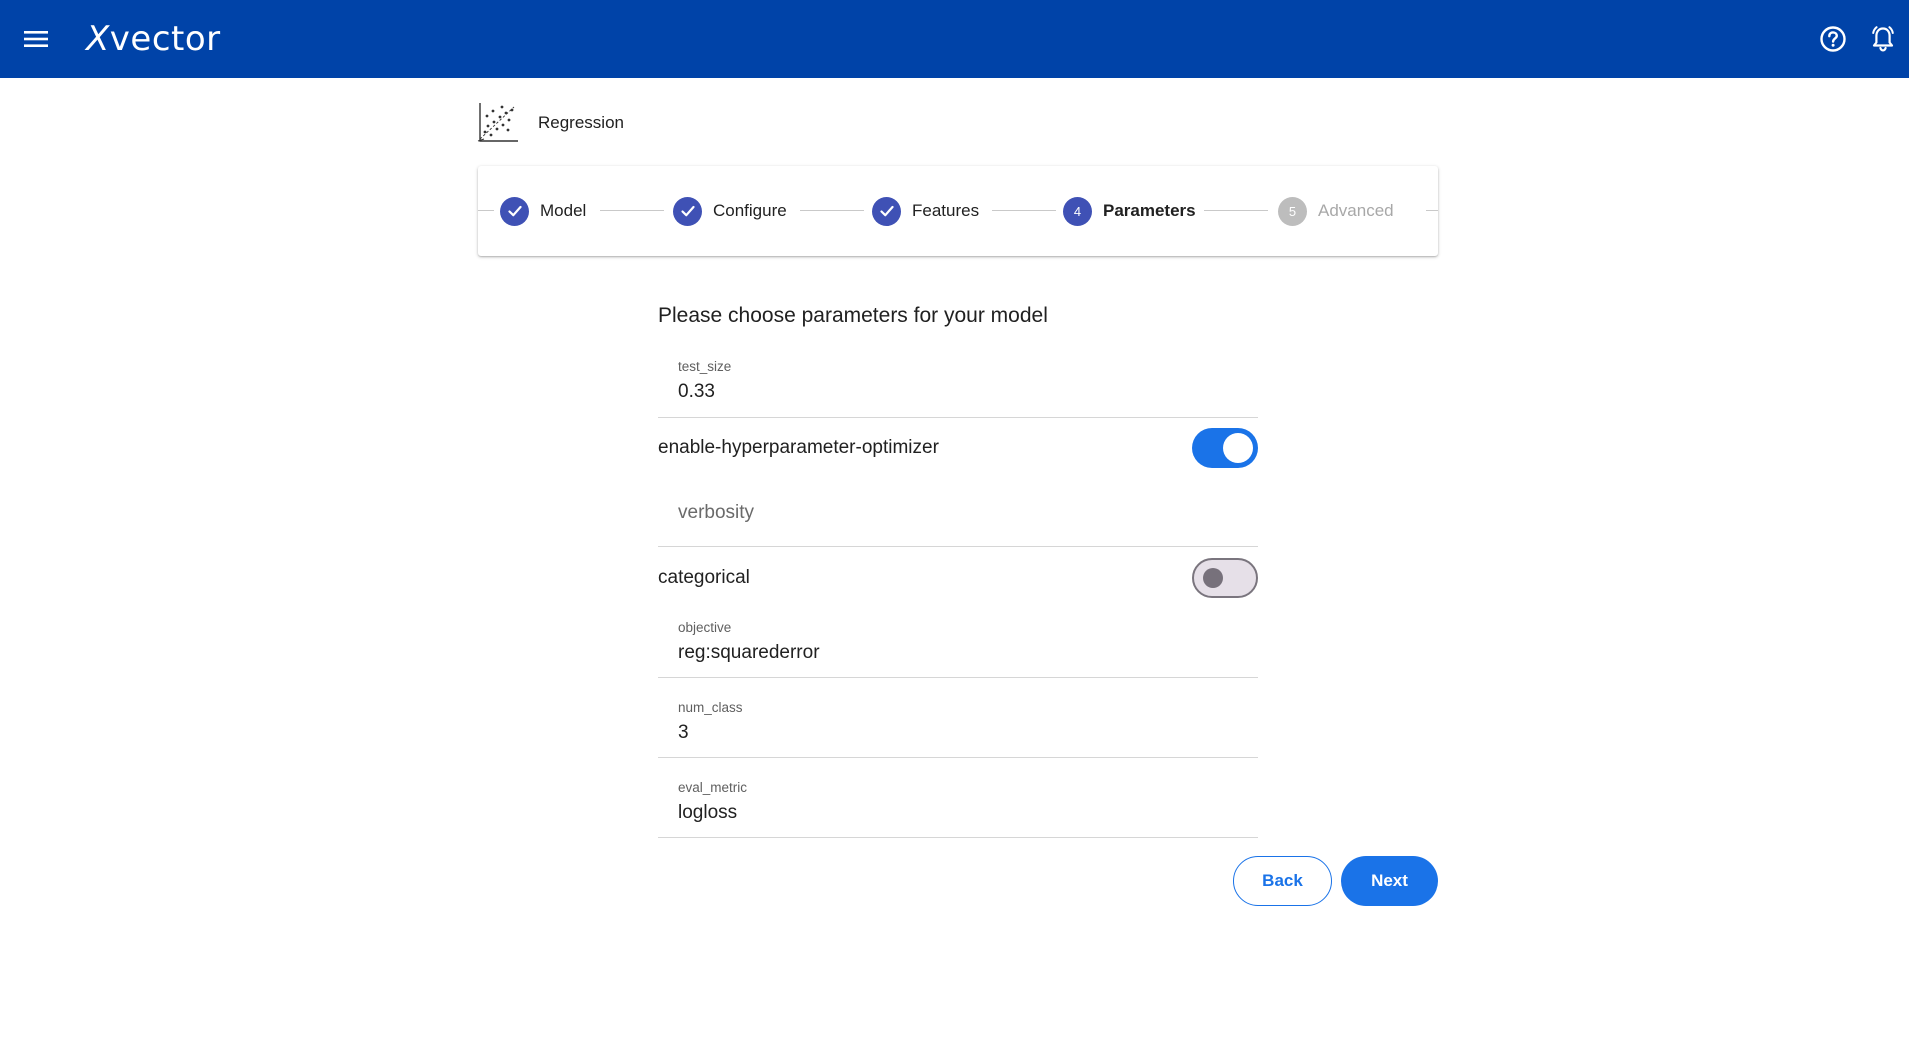  What do you see at coordinates (1389, 881) in the screenshot?
I see `next-button: Next` at bounding box center [1389, 881].